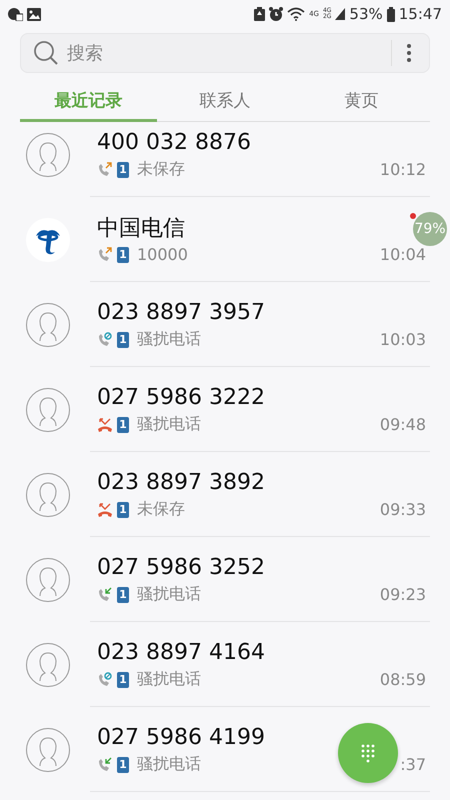 This screenshot has height=800, width=450. What do you see at coordinates (181, 483) in the screenshot?
I see `phone-number: 023 8897 3892` at bounding box center [181, 483].